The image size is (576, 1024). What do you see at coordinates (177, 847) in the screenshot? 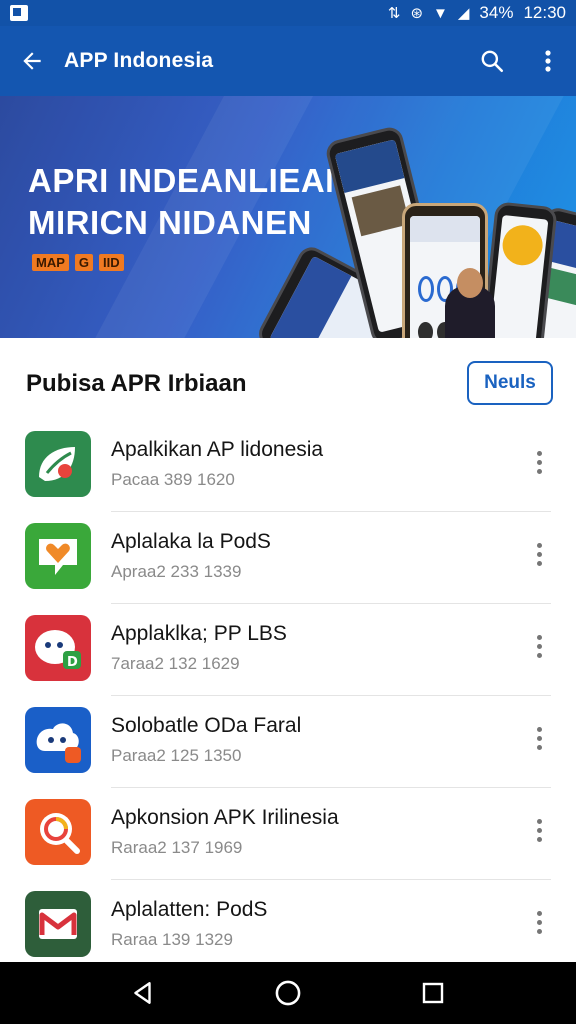
I see `app-meta: Raraa2 137 1969` at bounding box center [177, 847].